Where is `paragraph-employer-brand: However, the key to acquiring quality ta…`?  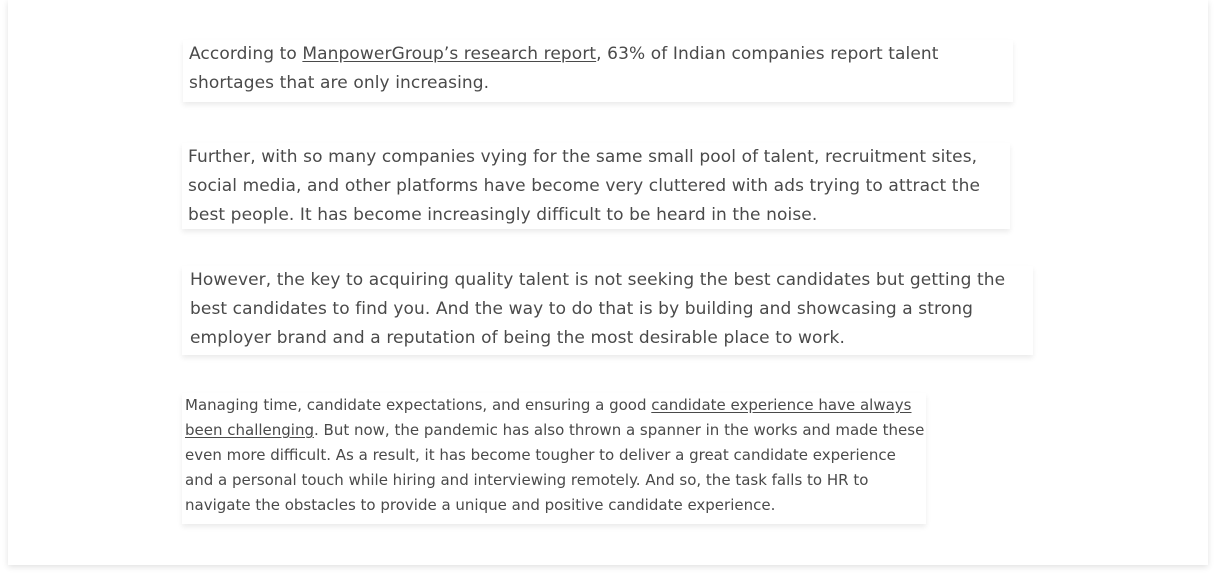 paragraph-employer-brand: However, the key to acquiring quality ta… is located at coordinates (607, 310).